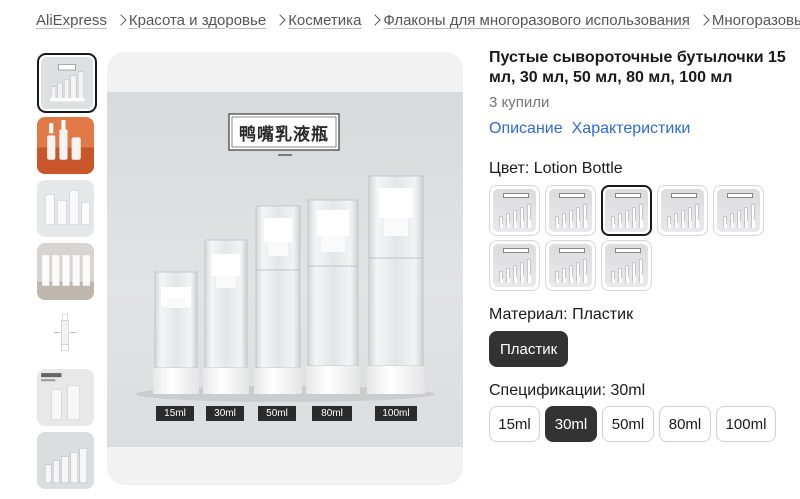 This screenshot has width=800, height=499. I want to click on product-tabs: Описание Характеристики, so click(589, 129).